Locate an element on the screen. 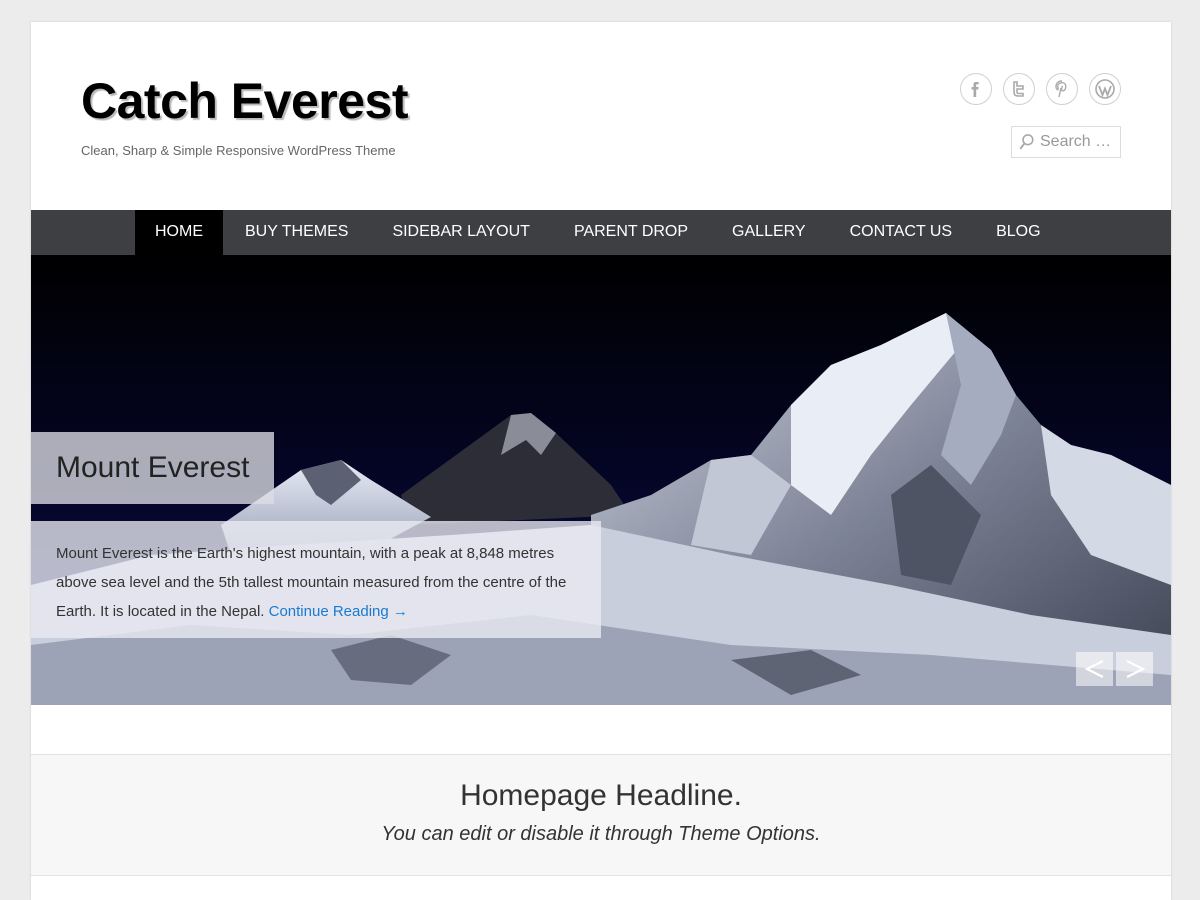  nav-item-home: HOME is located at coordinates (179, 232).